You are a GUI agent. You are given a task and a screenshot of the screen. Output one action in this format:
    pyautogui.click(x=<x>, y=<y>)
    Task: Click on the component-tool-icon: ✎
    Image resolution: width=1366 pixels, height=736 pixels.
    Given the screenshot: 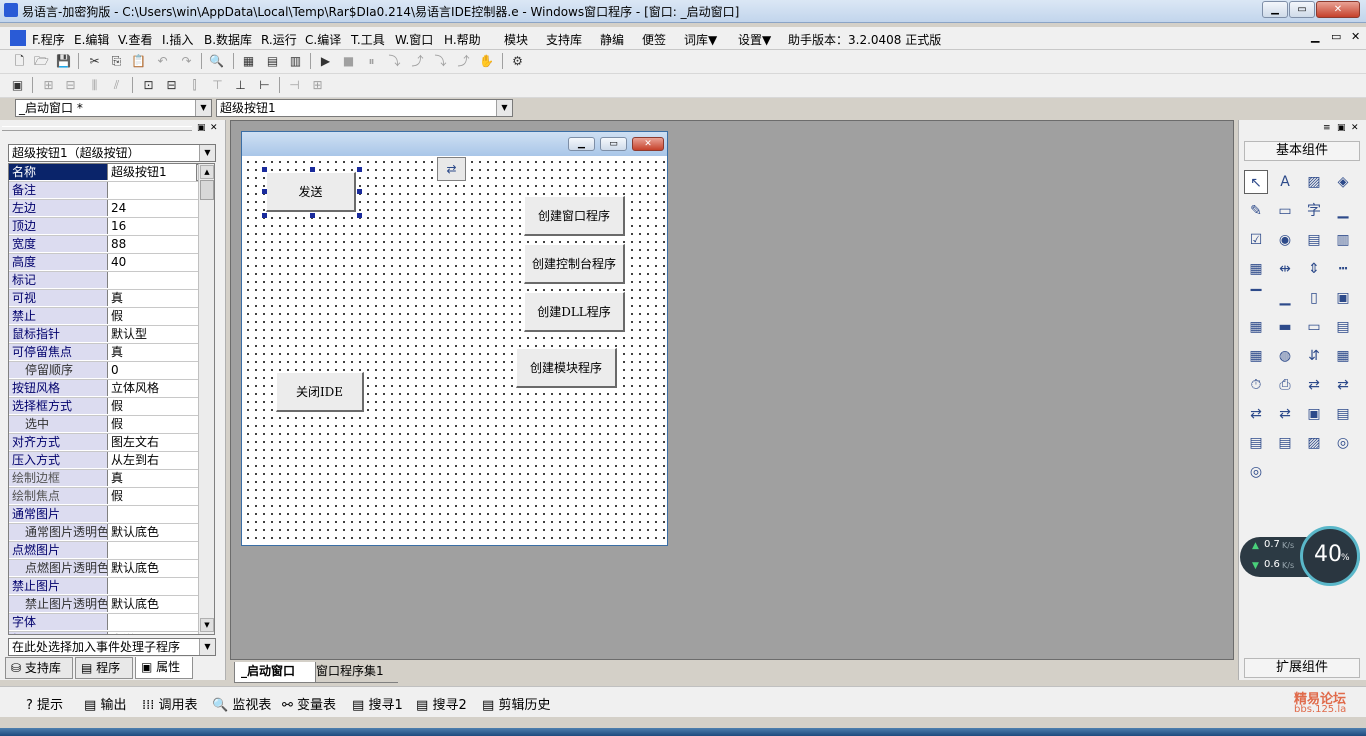 What is the action you would take?
    pyautogui.click(x=1256, y=211)
    